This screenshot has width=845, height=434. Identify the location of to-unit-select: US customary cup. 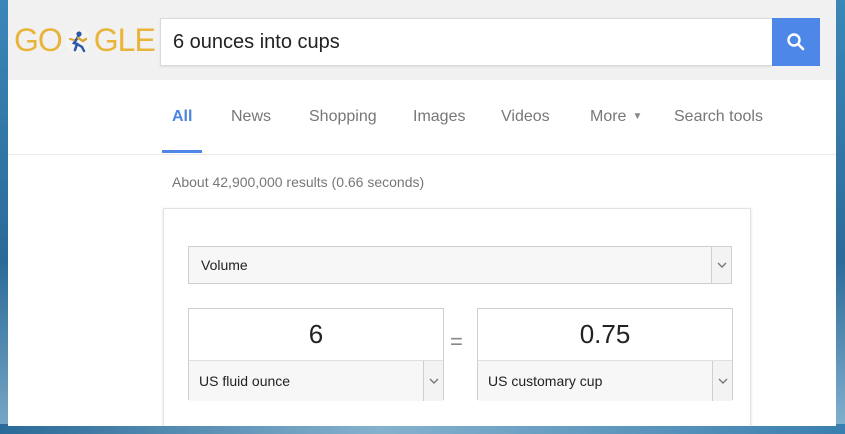
(605, 381).